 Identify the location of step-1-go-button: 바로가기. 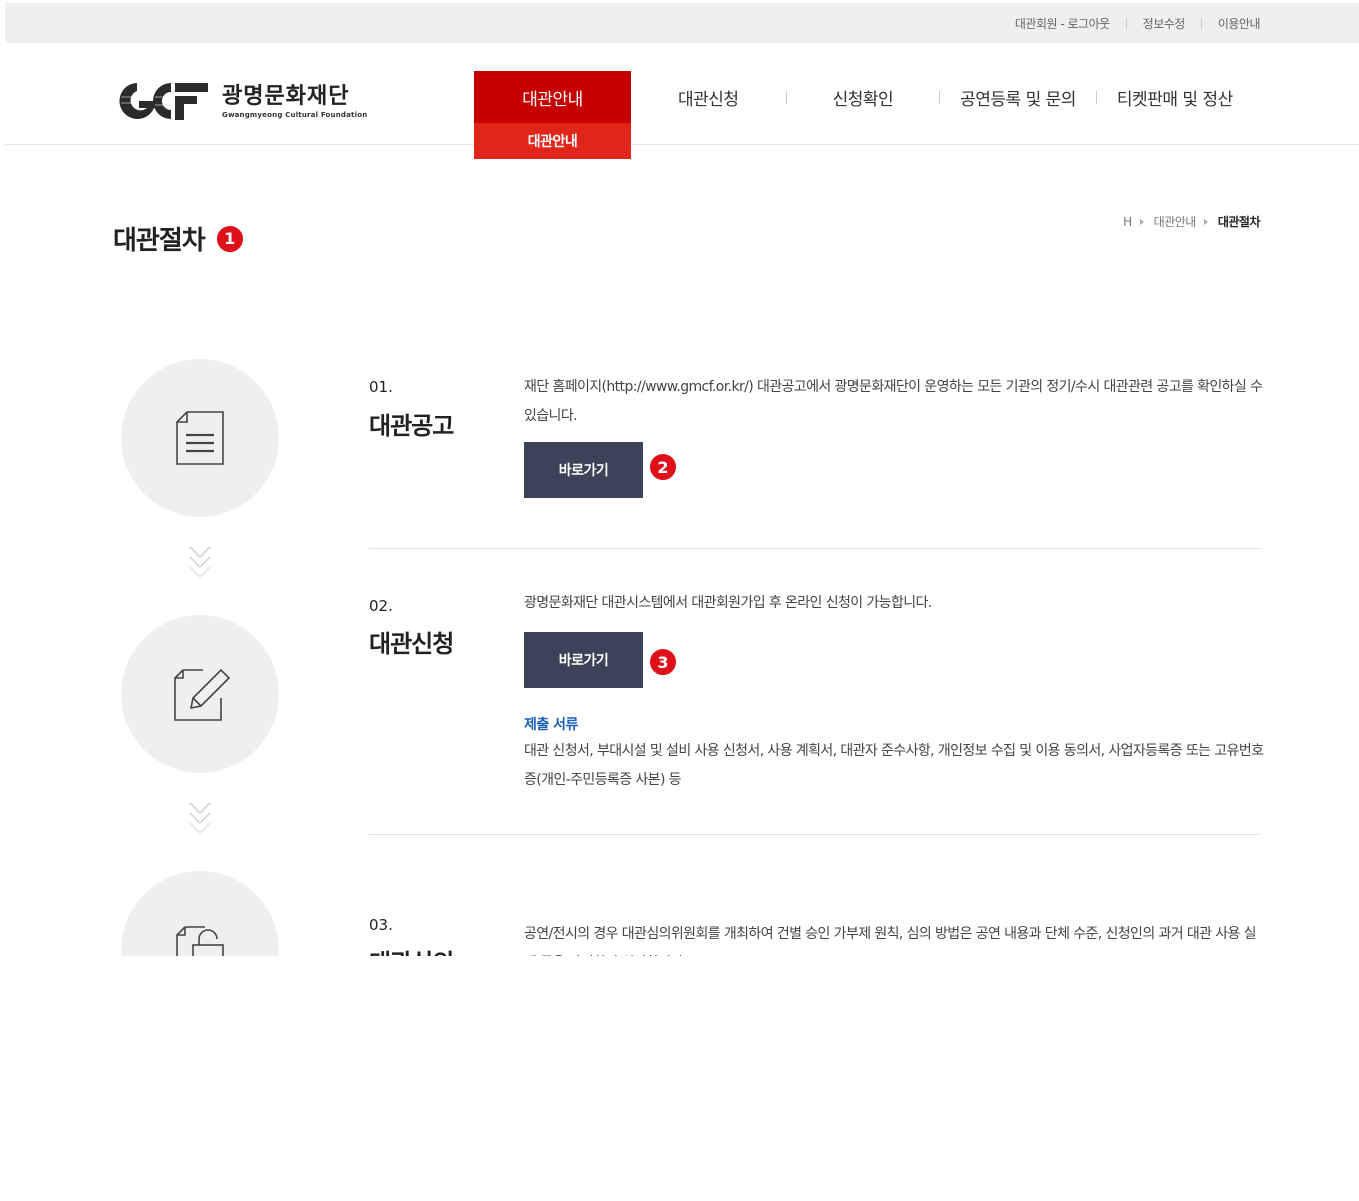
(583, 470).